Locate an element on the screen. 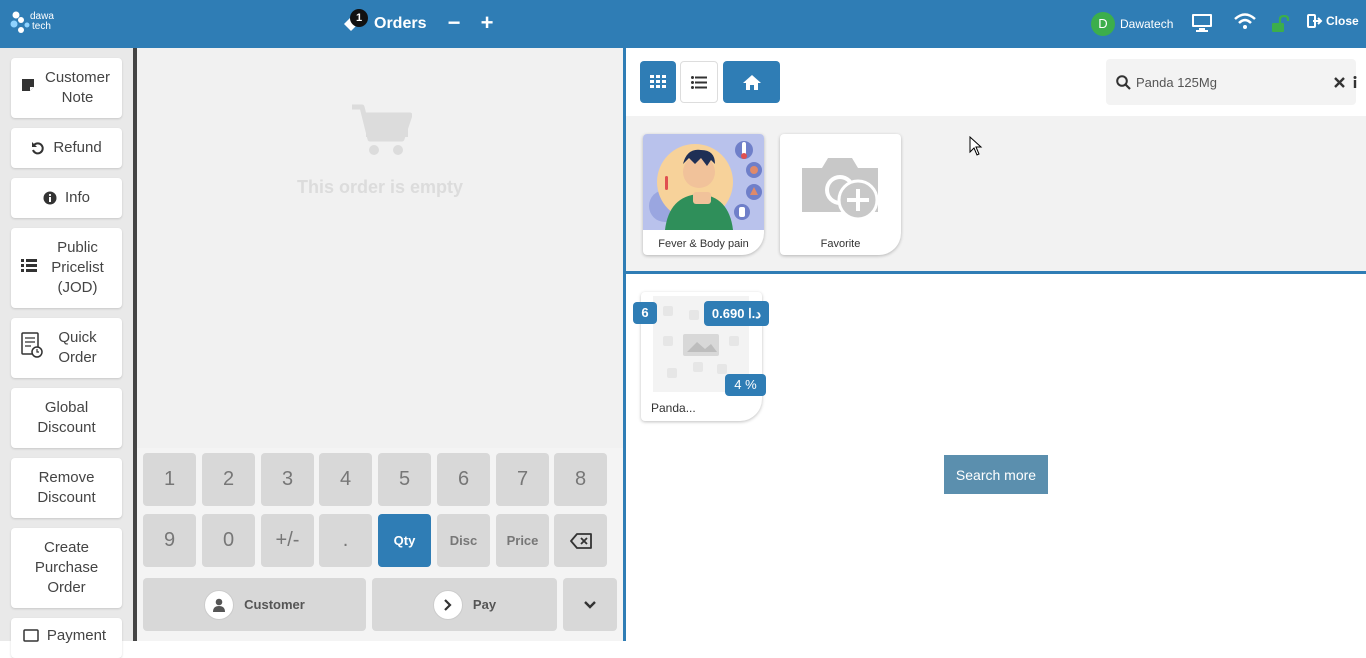  numpad-key-4: 4 is located at coordinates (345, 479).